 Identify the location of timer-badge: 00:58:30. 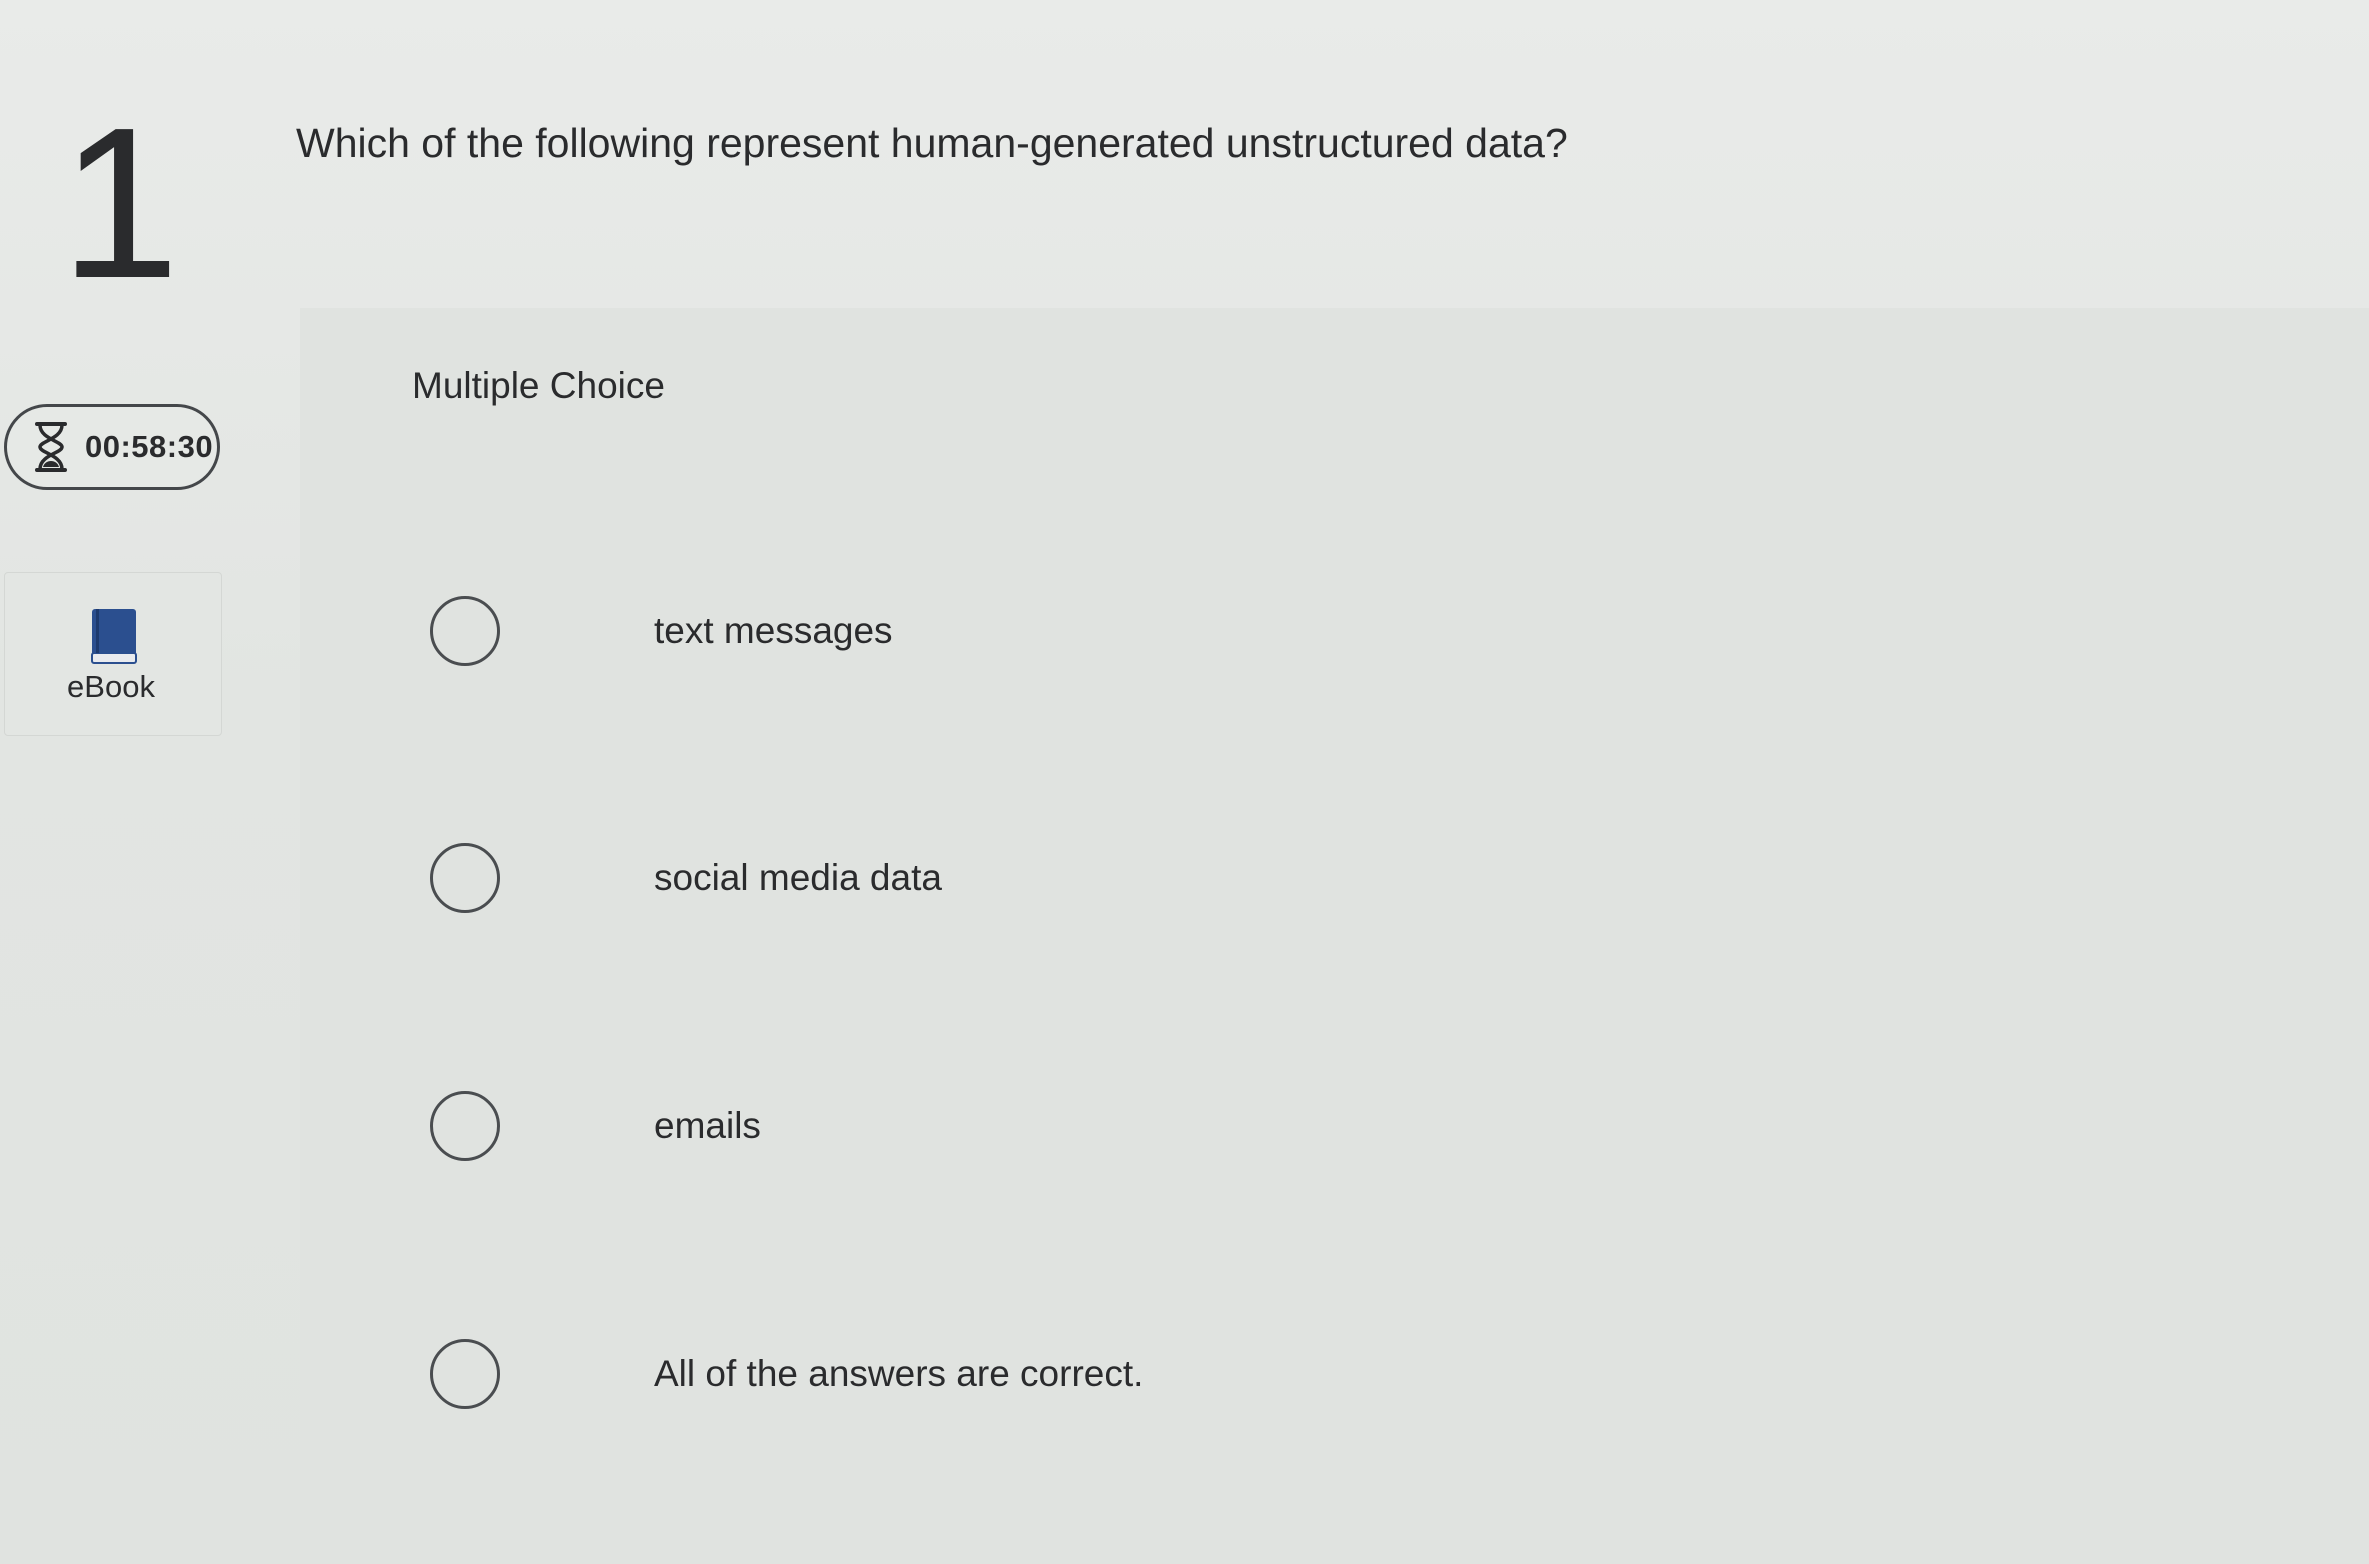
(112, 447).